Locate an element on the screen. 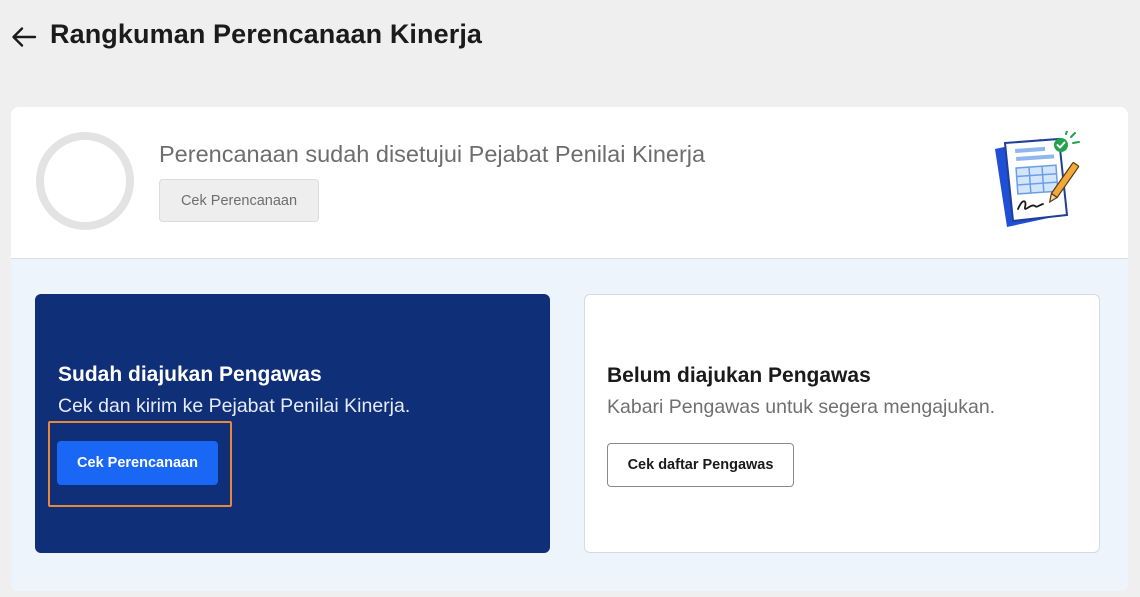  arrow-left-icon is located at coordinates (24, 37).